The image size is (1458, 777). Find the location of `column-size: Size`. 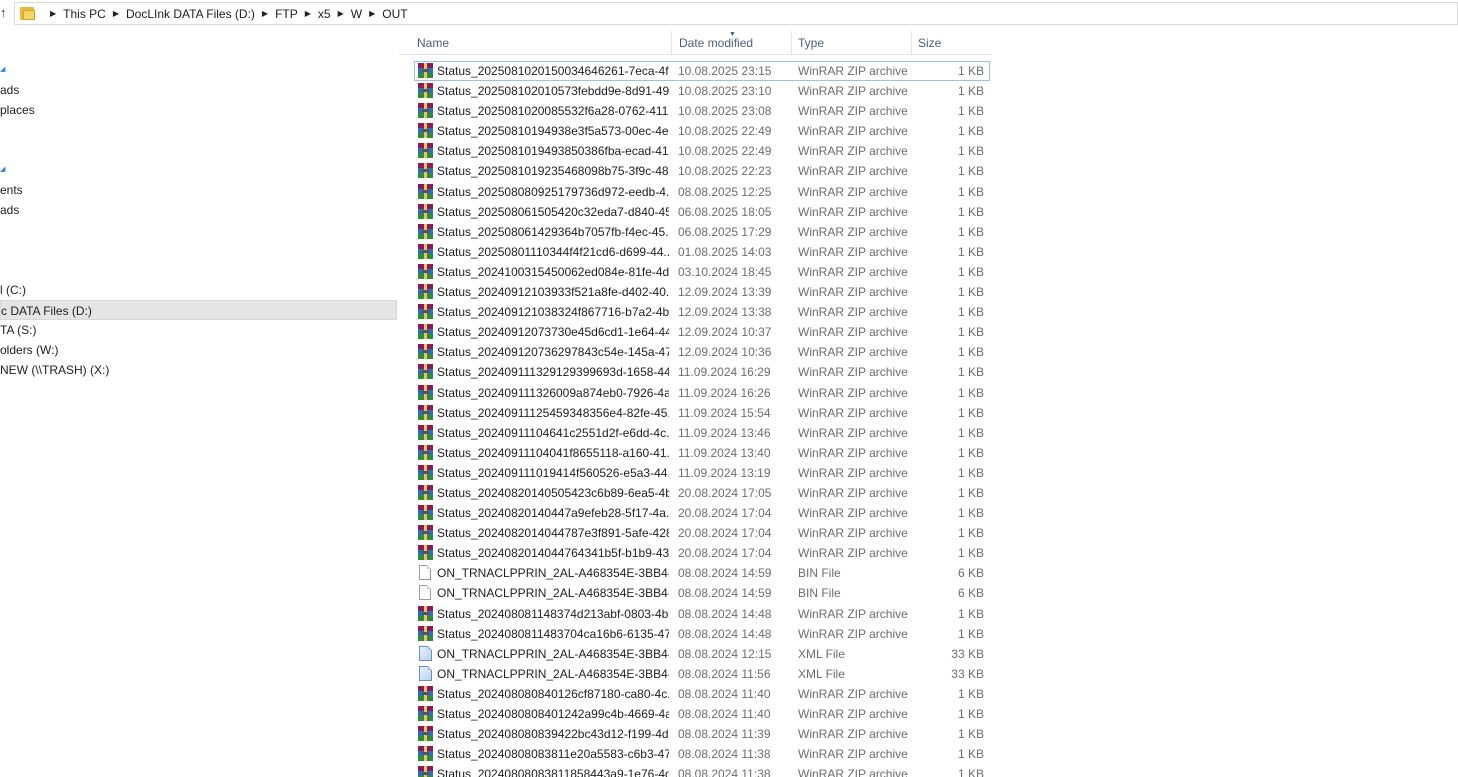

column-size: Size is located at coordinates (952, 43).